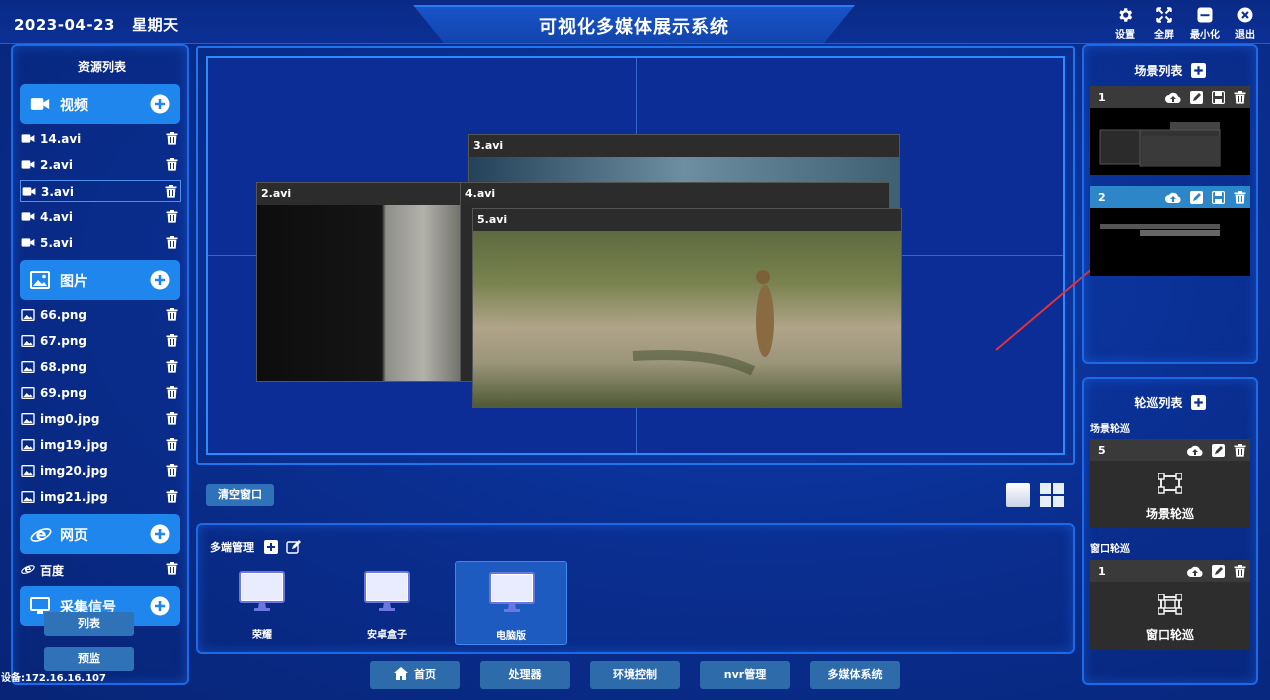 This screenshot has width=1270, height=700. I want to click on header-bar: 2023-04-23 星期天 可视化多媒体展示系统 设置 全屏 最小化 退出, so click(635, 22).